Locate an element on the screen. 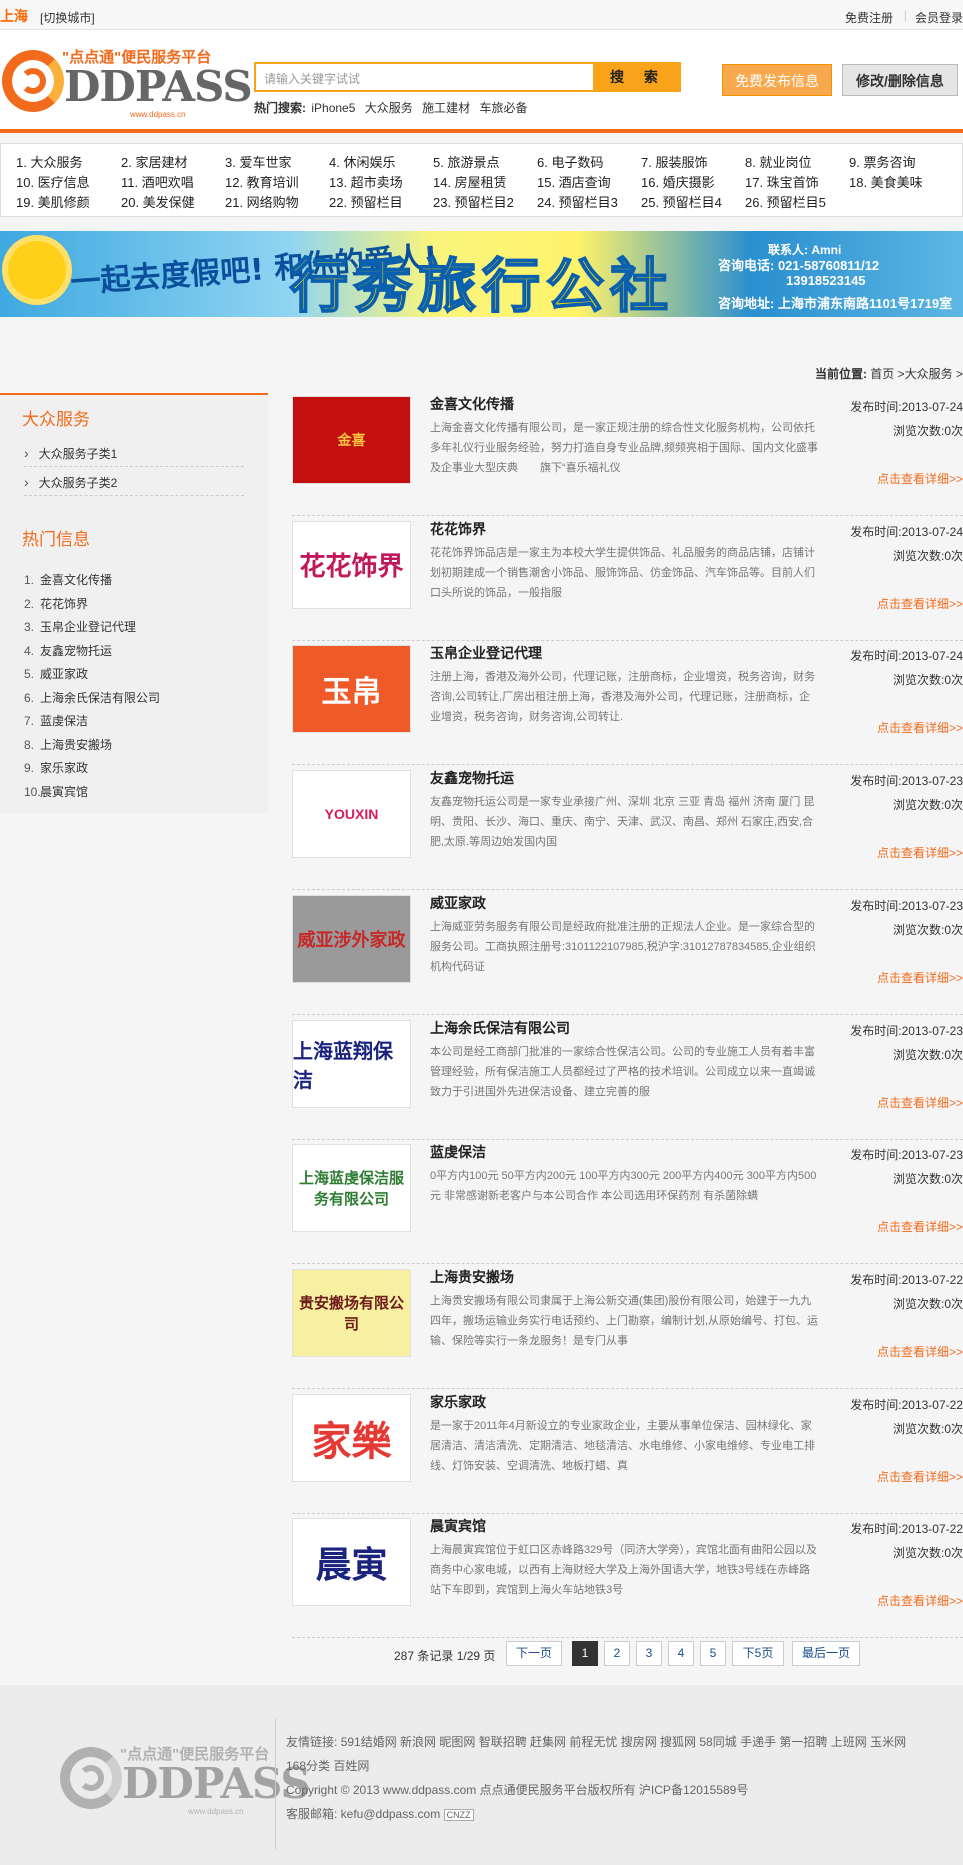 Image resolution: width=963 pixels, height=1865 pixels. listing-title: 家乐家政 is located at coordinates (458, 1402).